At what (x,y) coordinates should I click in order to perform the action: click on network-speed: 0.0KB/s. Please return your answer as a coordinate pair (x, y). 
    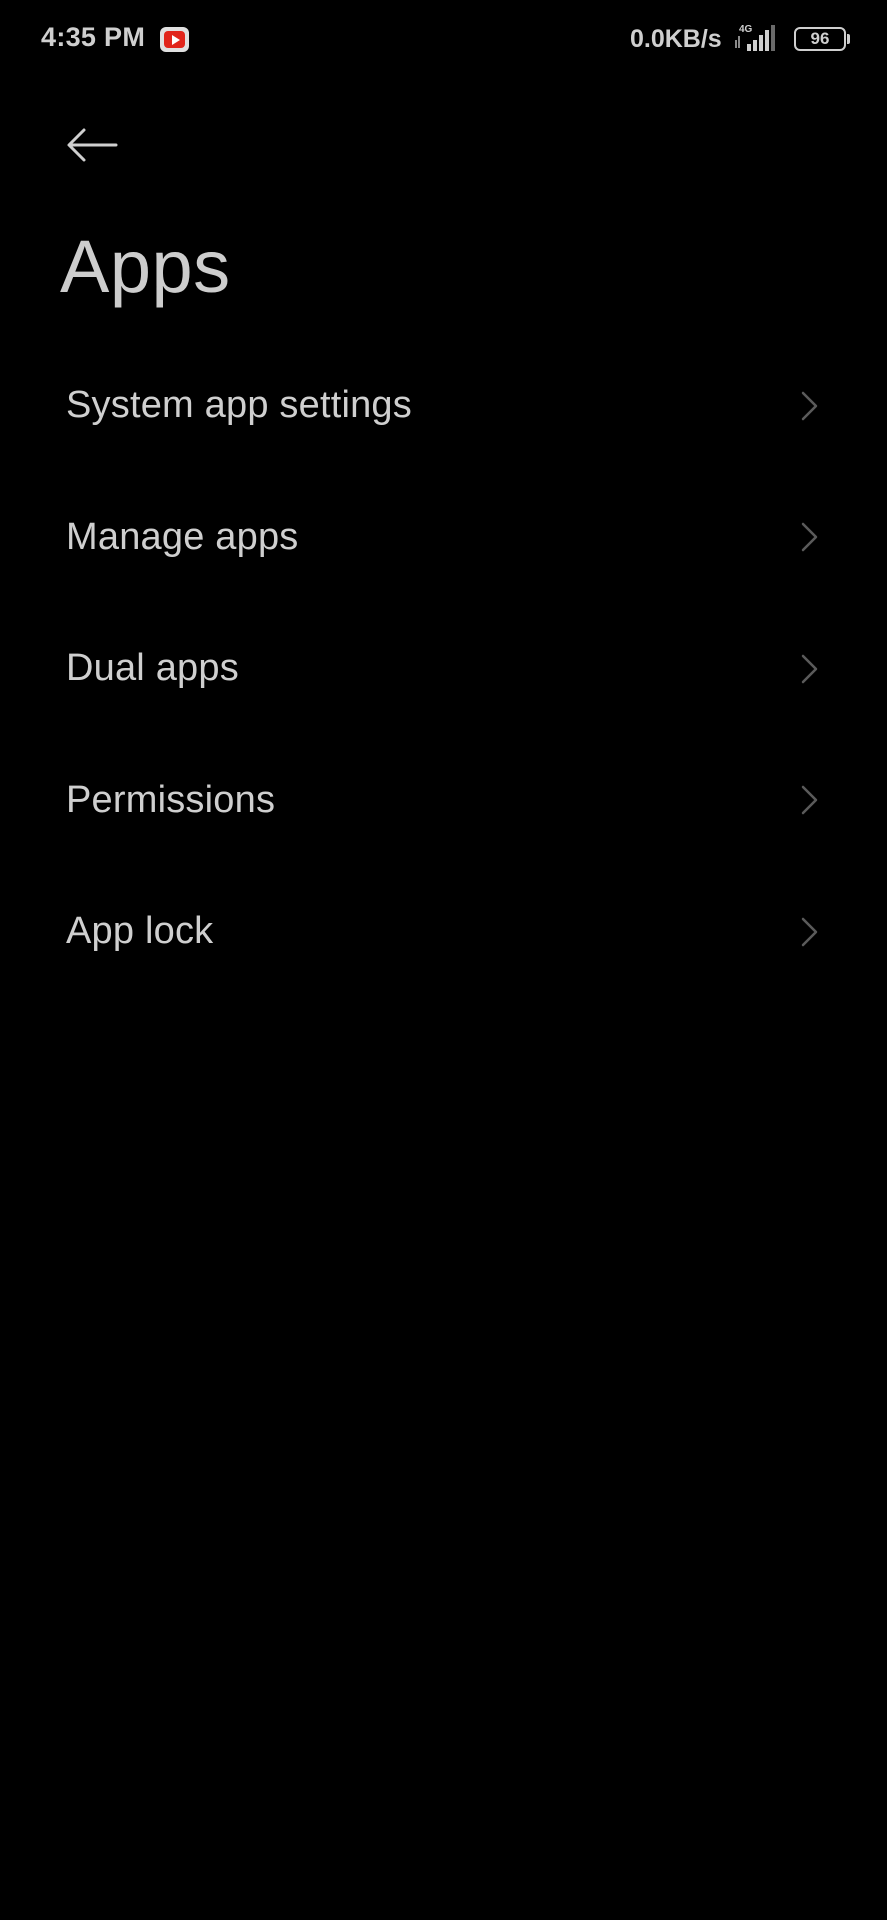
    Looking at the image, I should click on (676, 39).